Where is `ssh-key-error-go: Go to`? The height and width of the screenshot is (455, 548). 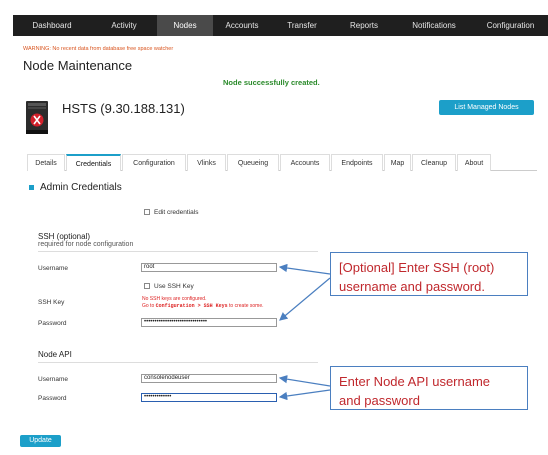
ssh-key-error-go: Go to is located at coordinates (148, 306).